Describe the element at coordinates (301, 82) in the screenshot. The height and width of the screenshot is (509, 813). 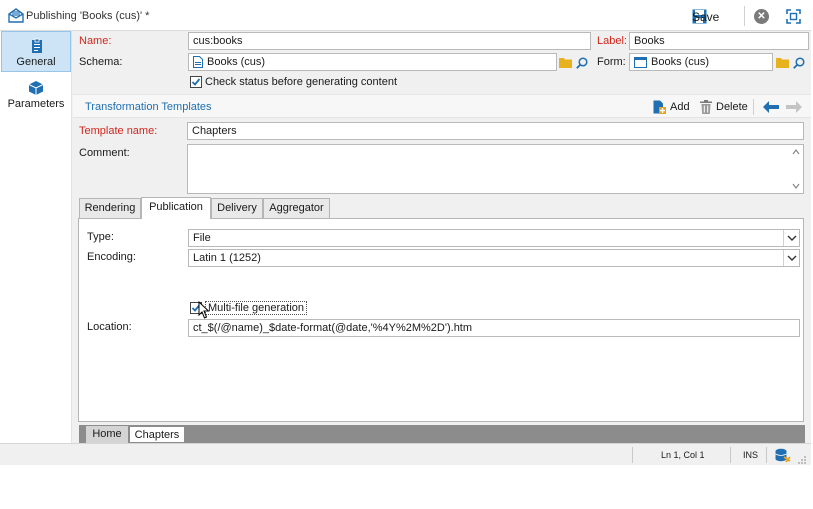
I see `check-status-label: Check status before generating content` at that location.